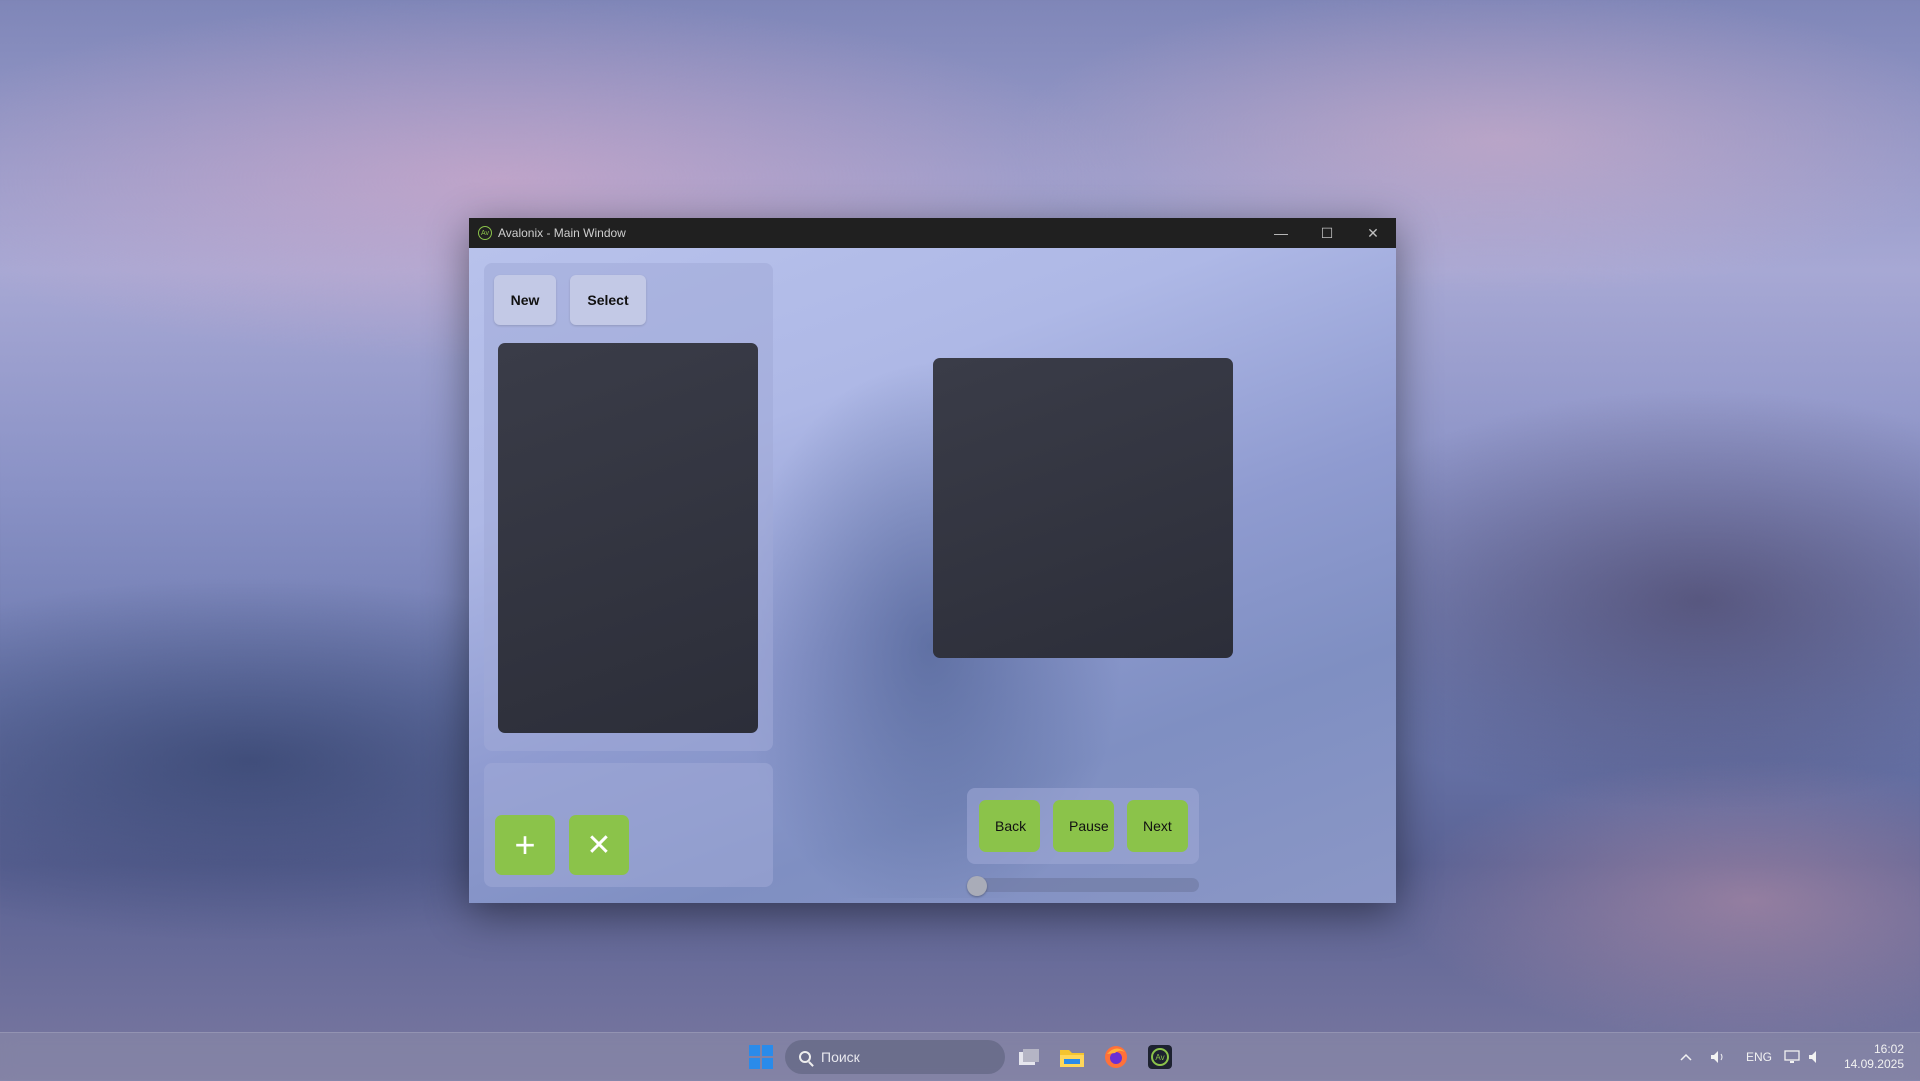 The width and height of the screenshot is (1920, 1081). What do you see at coordinates (1009, 826) in the screenshot?
I see `back-button: Back` at bounding box center [1009, 826].